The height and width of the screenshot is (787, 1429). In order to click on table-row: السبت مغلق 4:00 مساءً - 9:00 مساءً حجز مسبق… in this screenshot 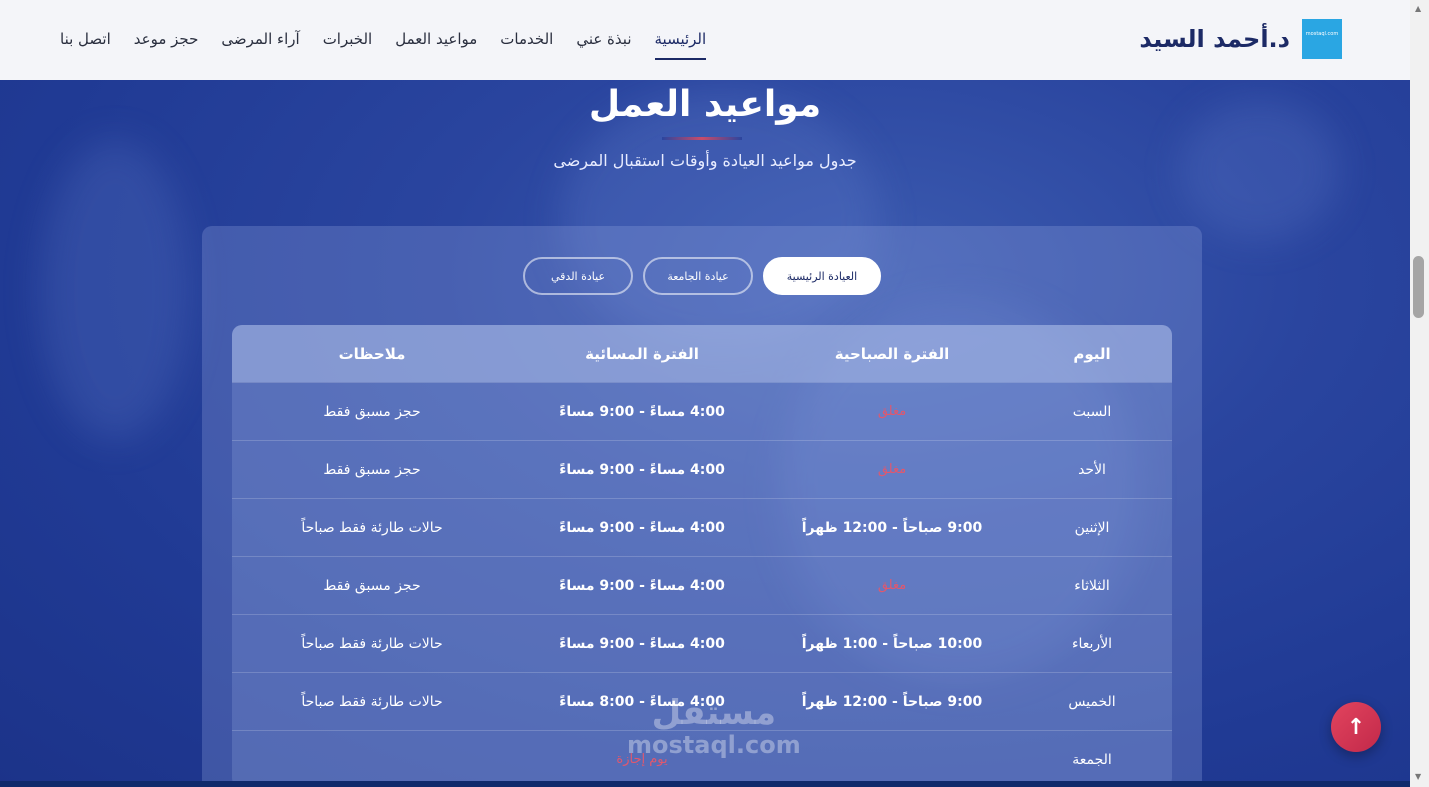, I will do `click(702, 411)`.